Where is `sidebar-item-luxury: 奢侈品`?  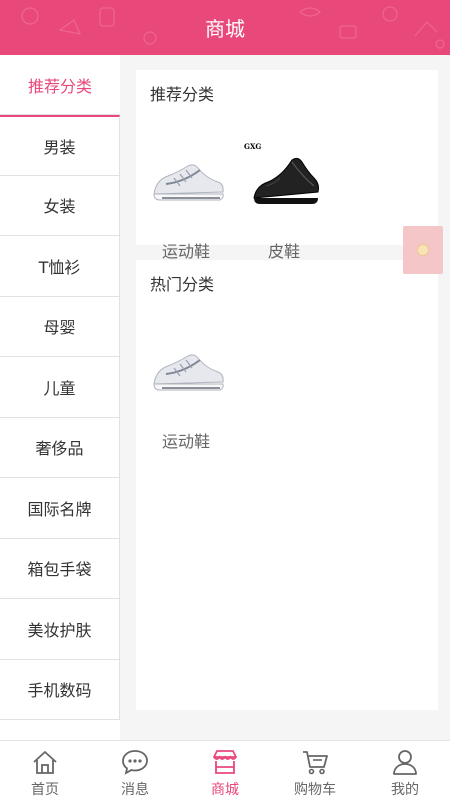 sidebar-item-luxury: 奢侈品 is located at coordinates (60, 447).